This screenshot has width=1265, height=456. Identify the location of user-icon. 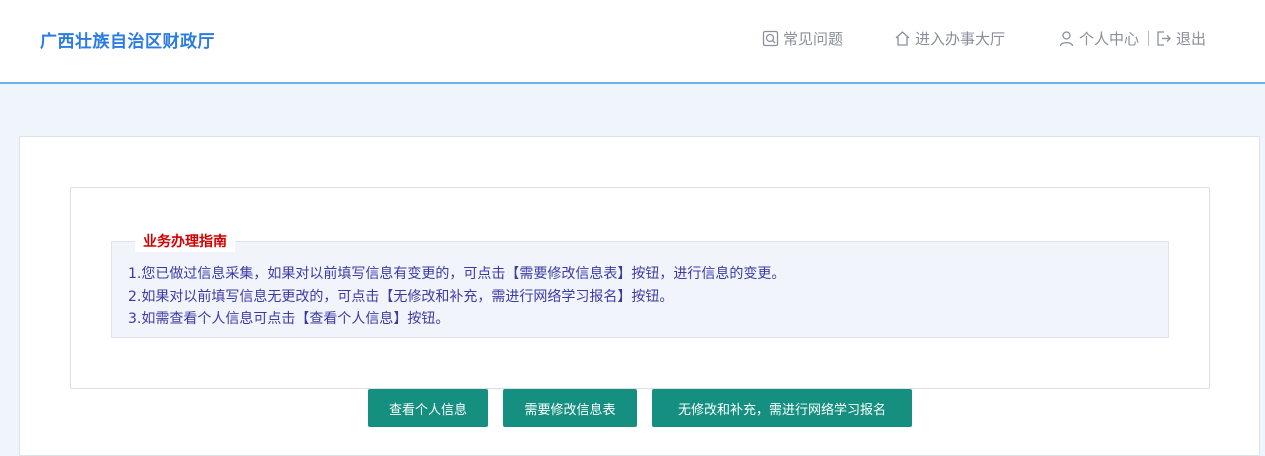
(1066, 39).